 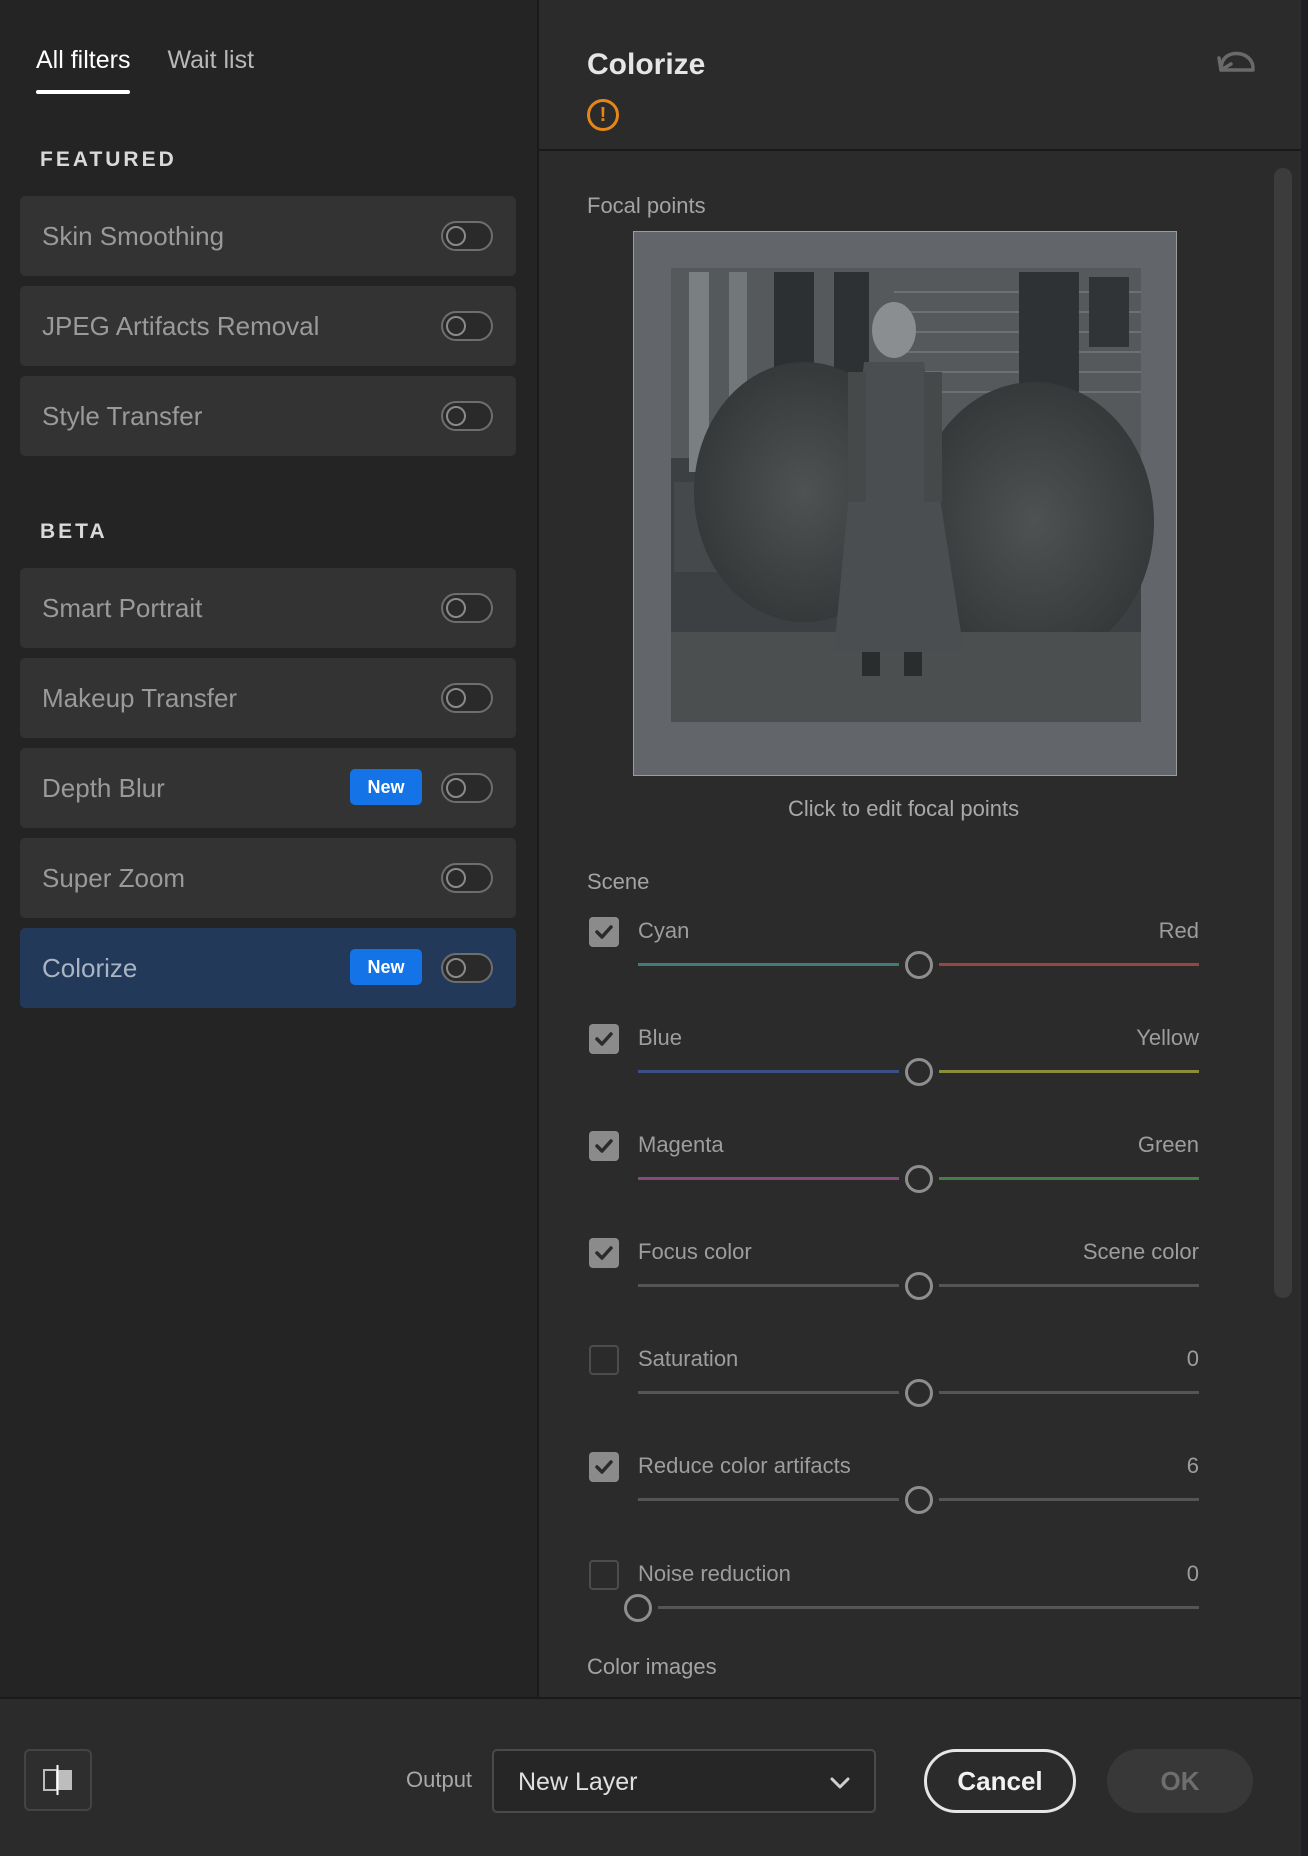 I want to click on slider-left-label: Magenta, so click(x=681, y=1144).